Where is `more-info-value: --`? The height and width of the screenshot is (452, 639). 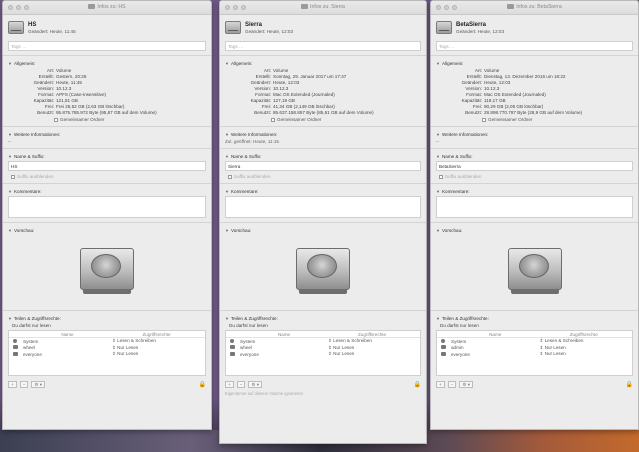 more-info-value: -- is located at coordinates (10, 141).